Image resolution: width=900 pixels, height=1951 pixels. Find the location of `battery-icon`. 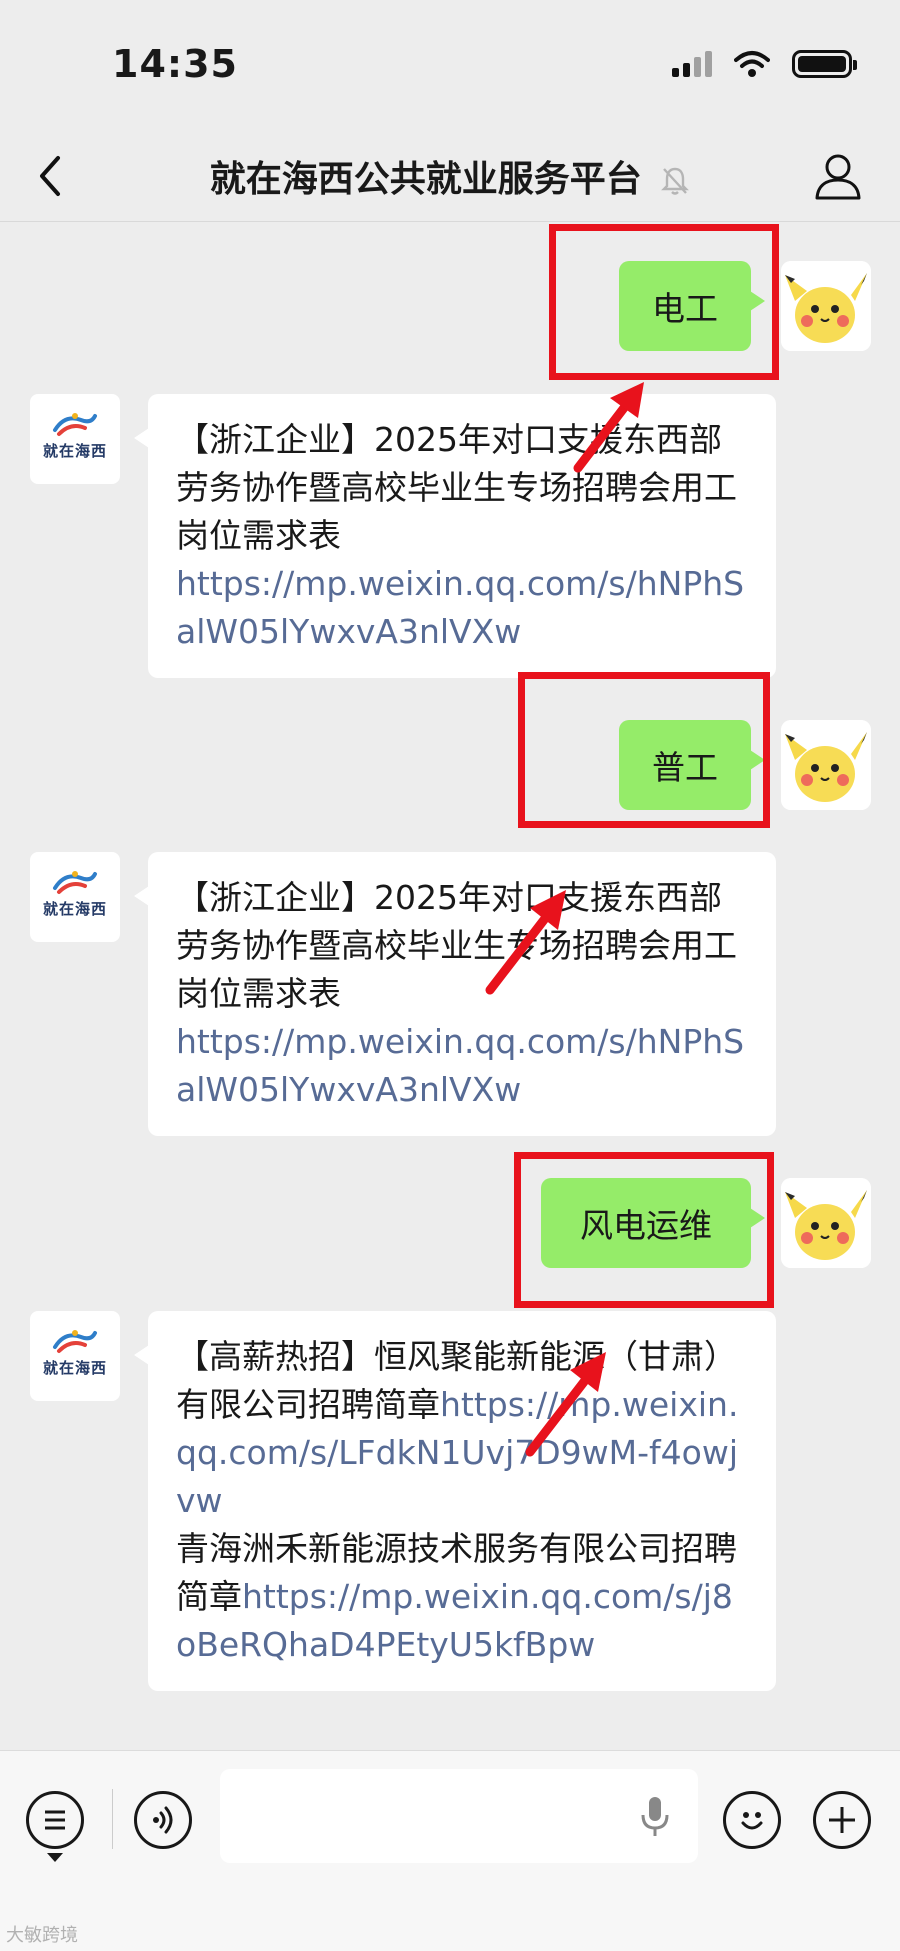

battery-icon is located at coordinates (824, 64).